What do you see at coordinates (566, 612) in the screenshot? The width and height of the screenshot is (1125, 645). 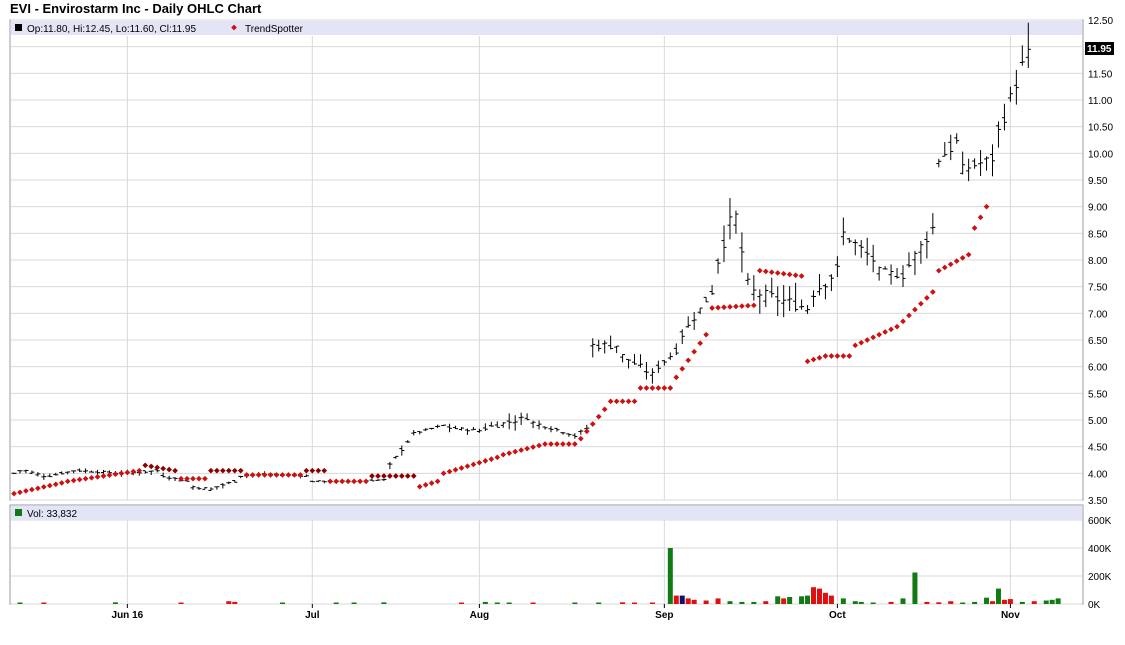 I see `x-axis: Jun 16 Jul Aug Sep Oct Nov` at bounding box center [566, 612].